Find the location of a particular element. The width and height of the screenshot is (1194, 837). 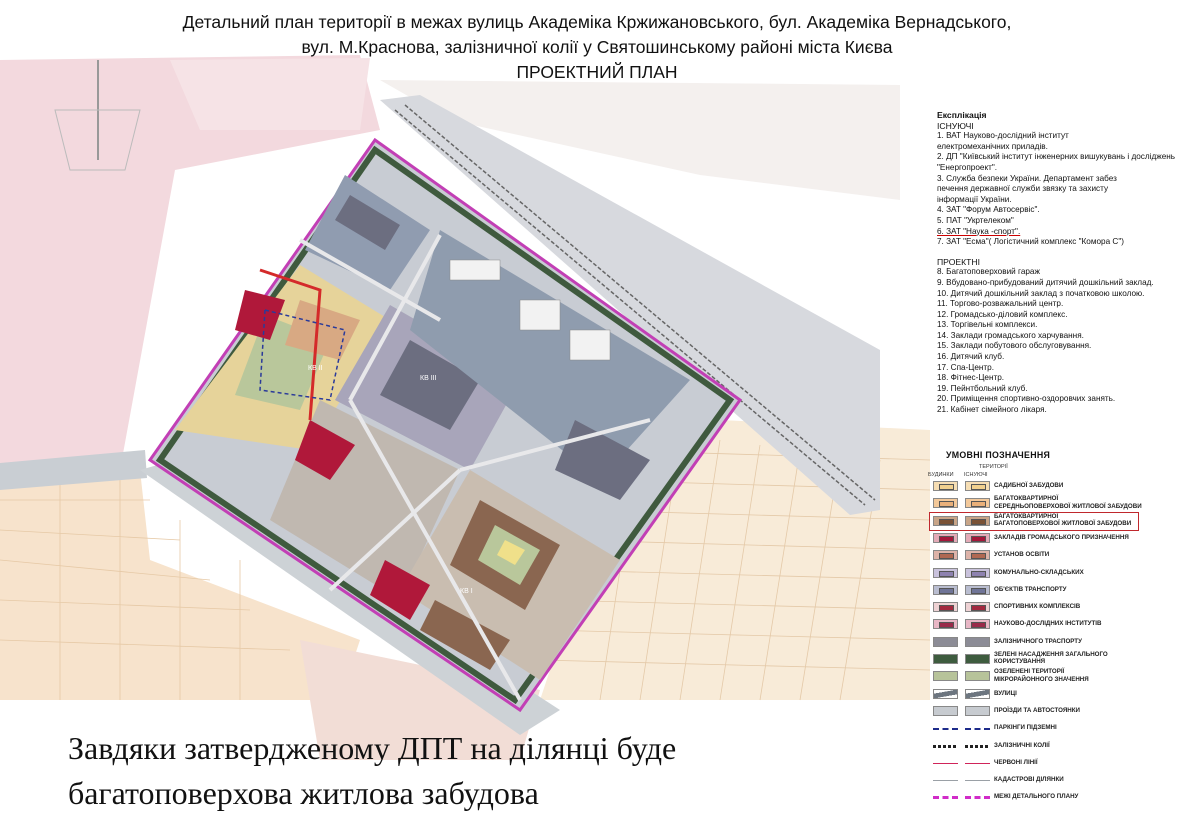

existing-item: 1. ВАТ Науково-дослідний інститут is located at coordinates (1003, 136).